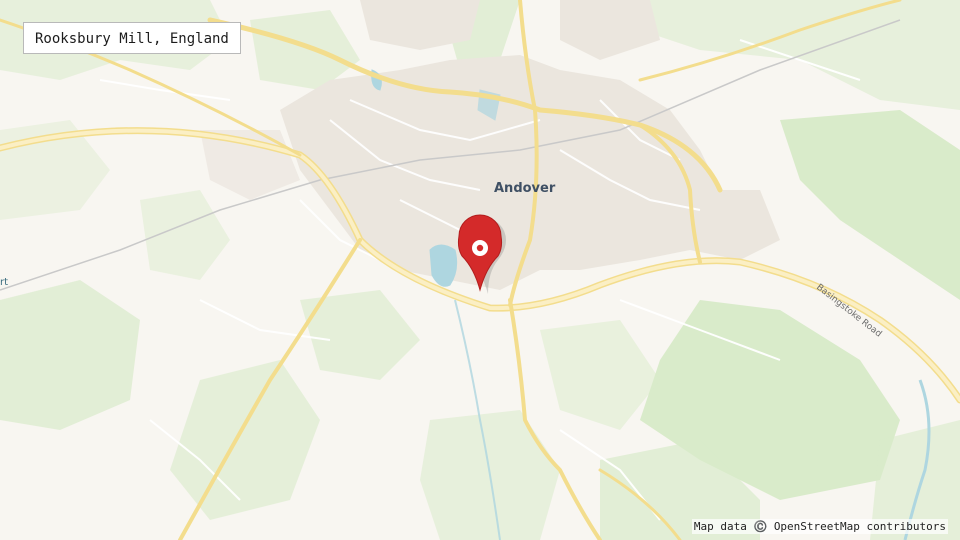 This screenshot has height=540, width=960. I want to click on edge-place-label: rt, so click(4, 282).